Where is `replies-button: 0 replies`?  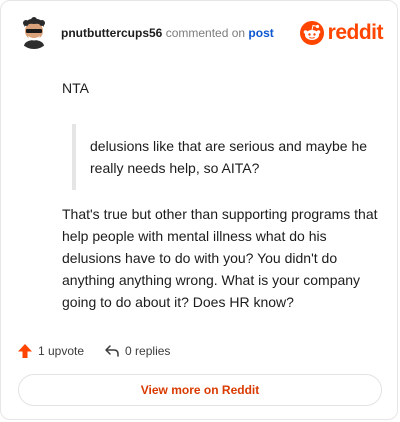 replies-button: 0 replies is located at coordinates (137, 351).